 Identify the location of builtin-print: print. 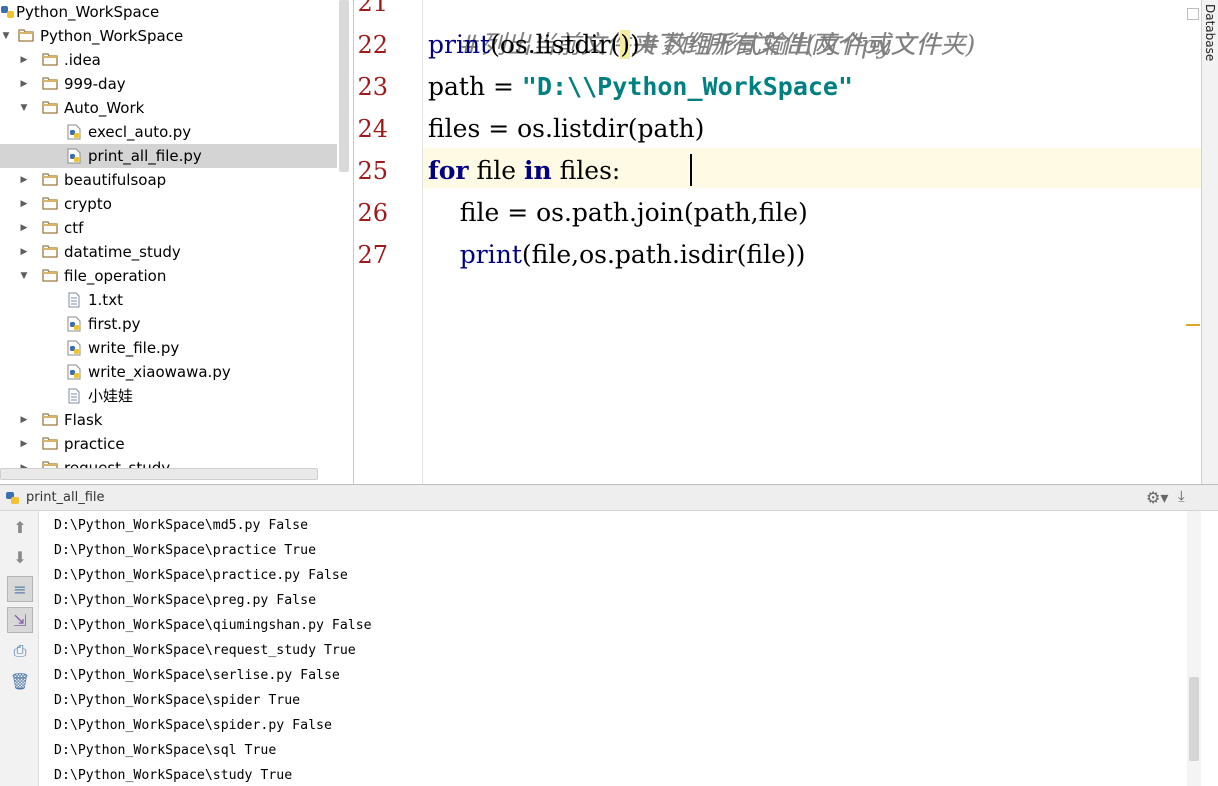
(459, 44).